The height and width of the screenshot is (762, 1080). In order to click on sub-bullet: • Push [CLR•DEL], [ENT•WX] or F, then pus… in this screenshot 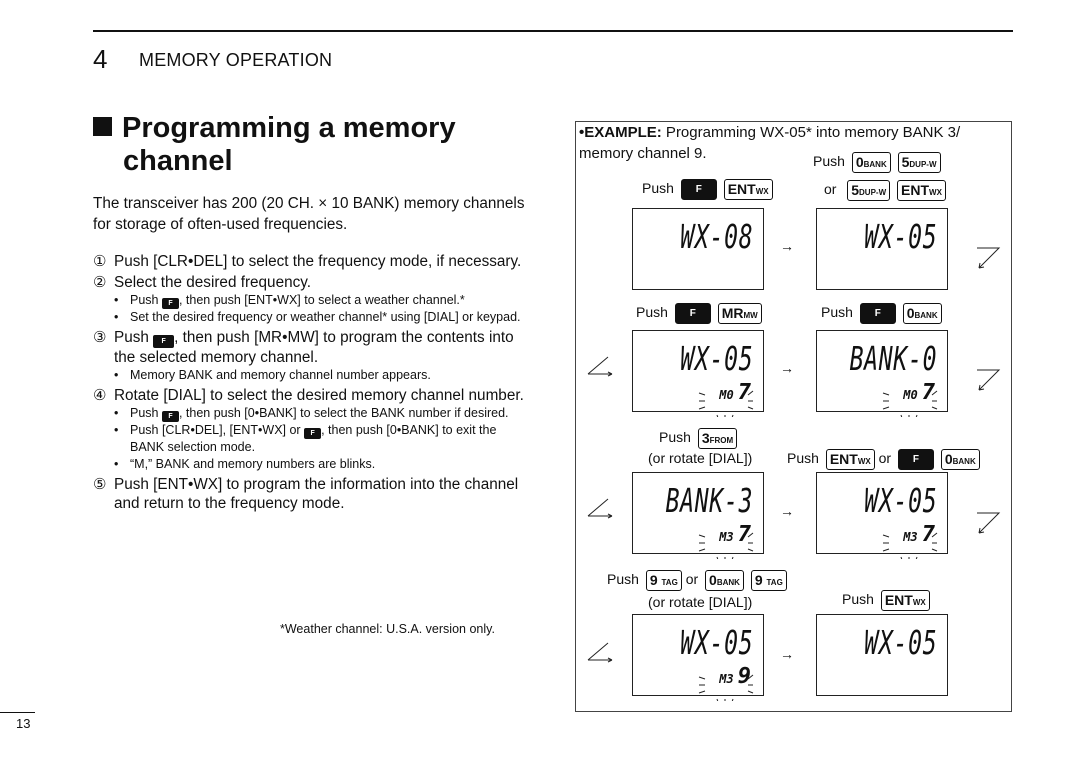, I will do `click(305, 438)`.